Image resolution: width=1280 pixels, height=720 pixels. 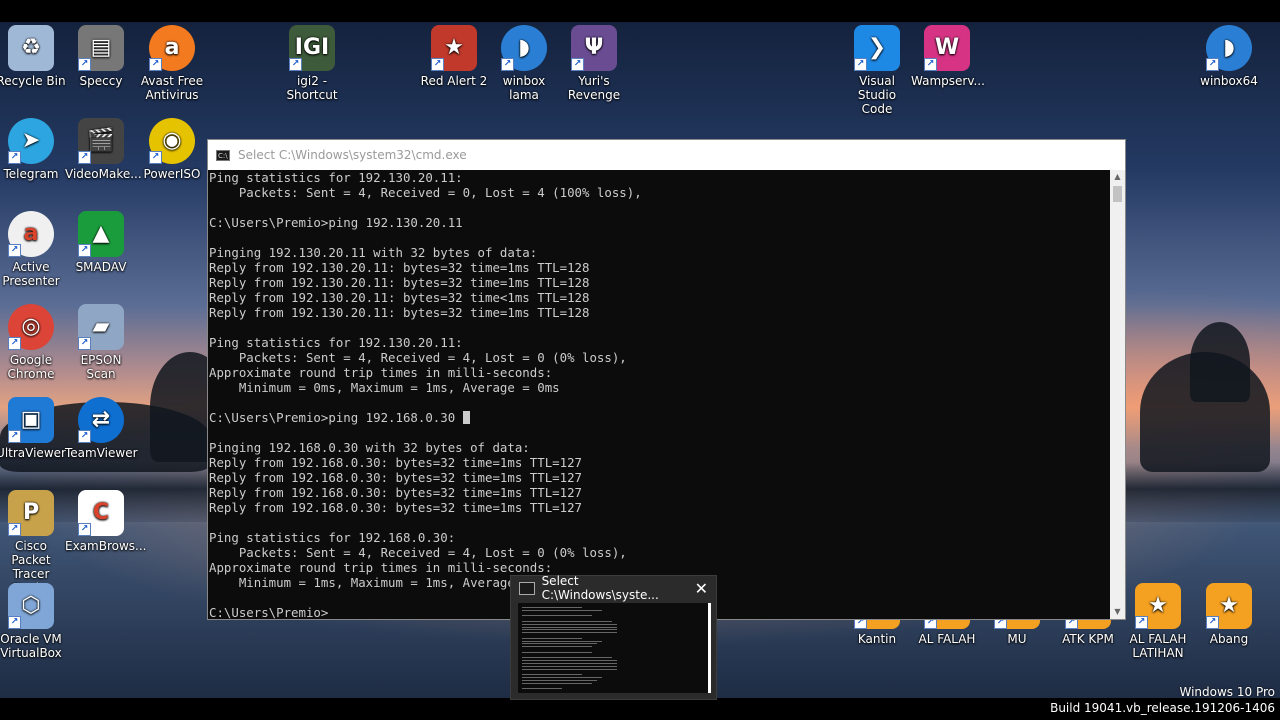 I want to click on desktop-icon: ❯ ↗ Visual Studio Code, so click(x=877, y=70).